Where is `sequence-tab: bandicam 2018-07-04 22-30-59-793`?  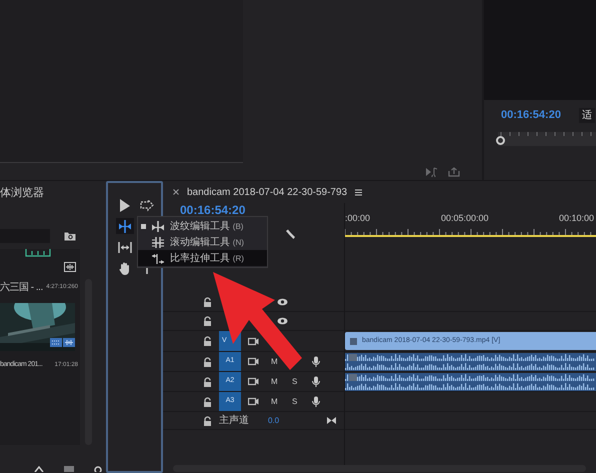 sequence-tab: bandicam 2018-07-04 22-30-59-793 is located at coordinates (267, 192).